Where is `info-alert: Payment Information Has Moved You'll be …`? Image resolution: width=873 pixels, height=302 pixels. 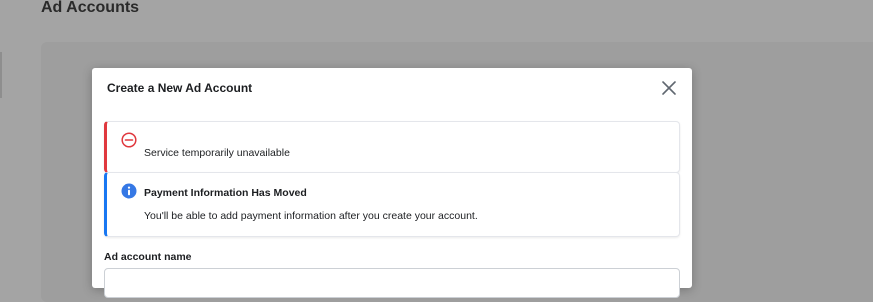 info-alert: Payment Information Has Moved You'll be … is located at coordinates (392, 204).